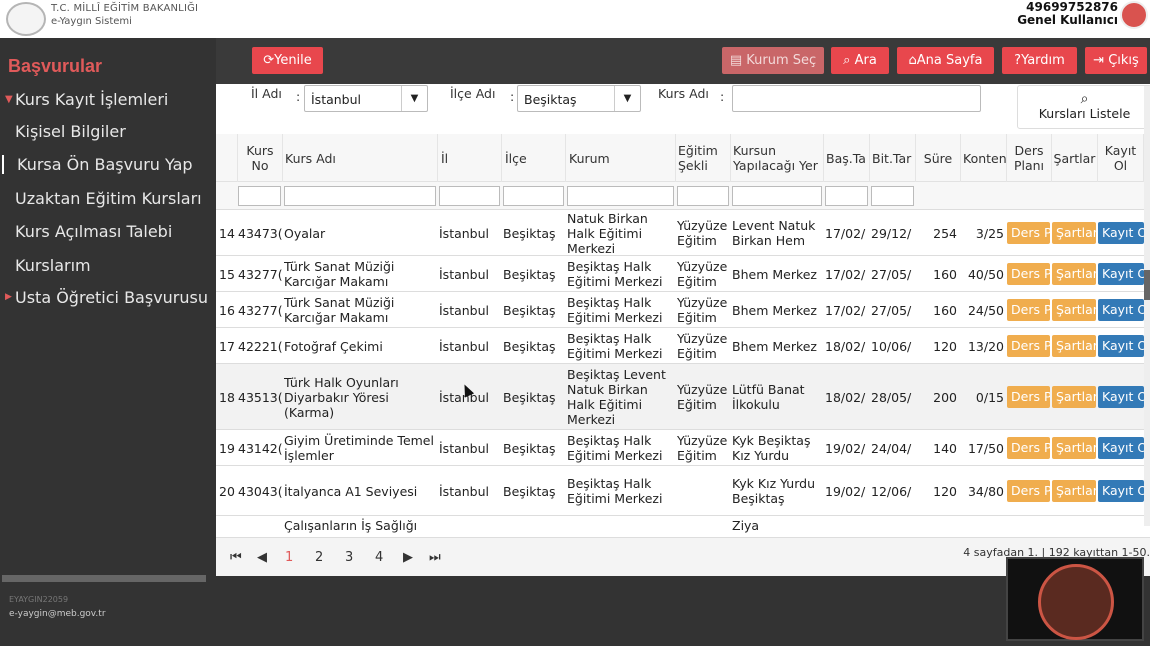  I want to click on col-yapilacagi-yer: Kursun Yapılacağı Yer, so click(777, 158).